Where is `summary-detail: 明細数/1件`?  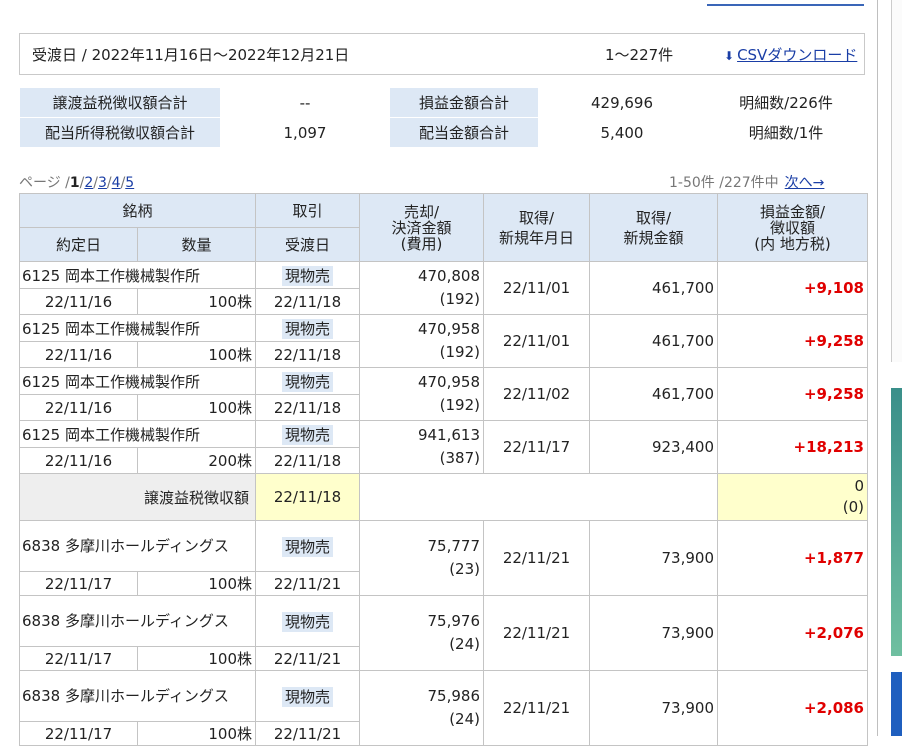
summary-detail: 明細数/1件 is located at coordinates (786, 132).